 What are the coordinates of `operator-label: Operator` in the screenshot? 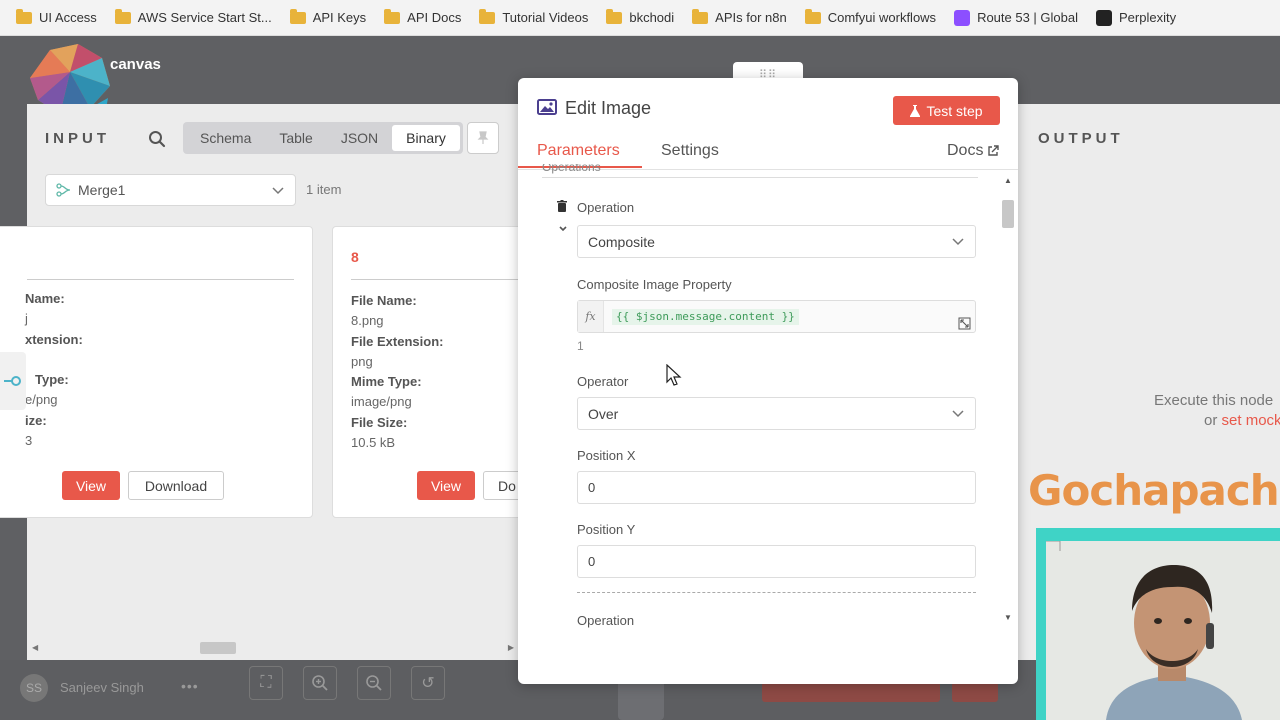 It's located at (603, 381).